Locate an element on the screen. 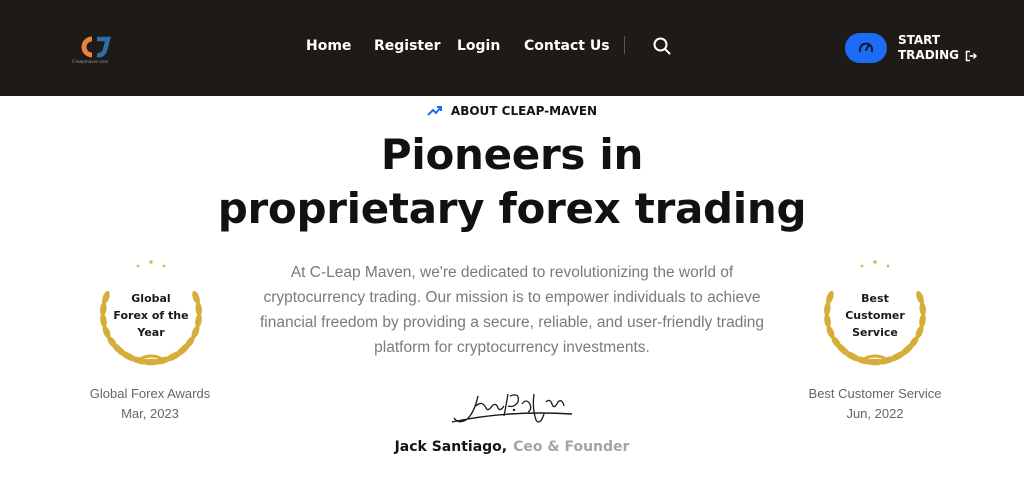 This screenshot has height=496, width=1024. founder-role: Ceo & Founder is located at coordinates (571, 447).